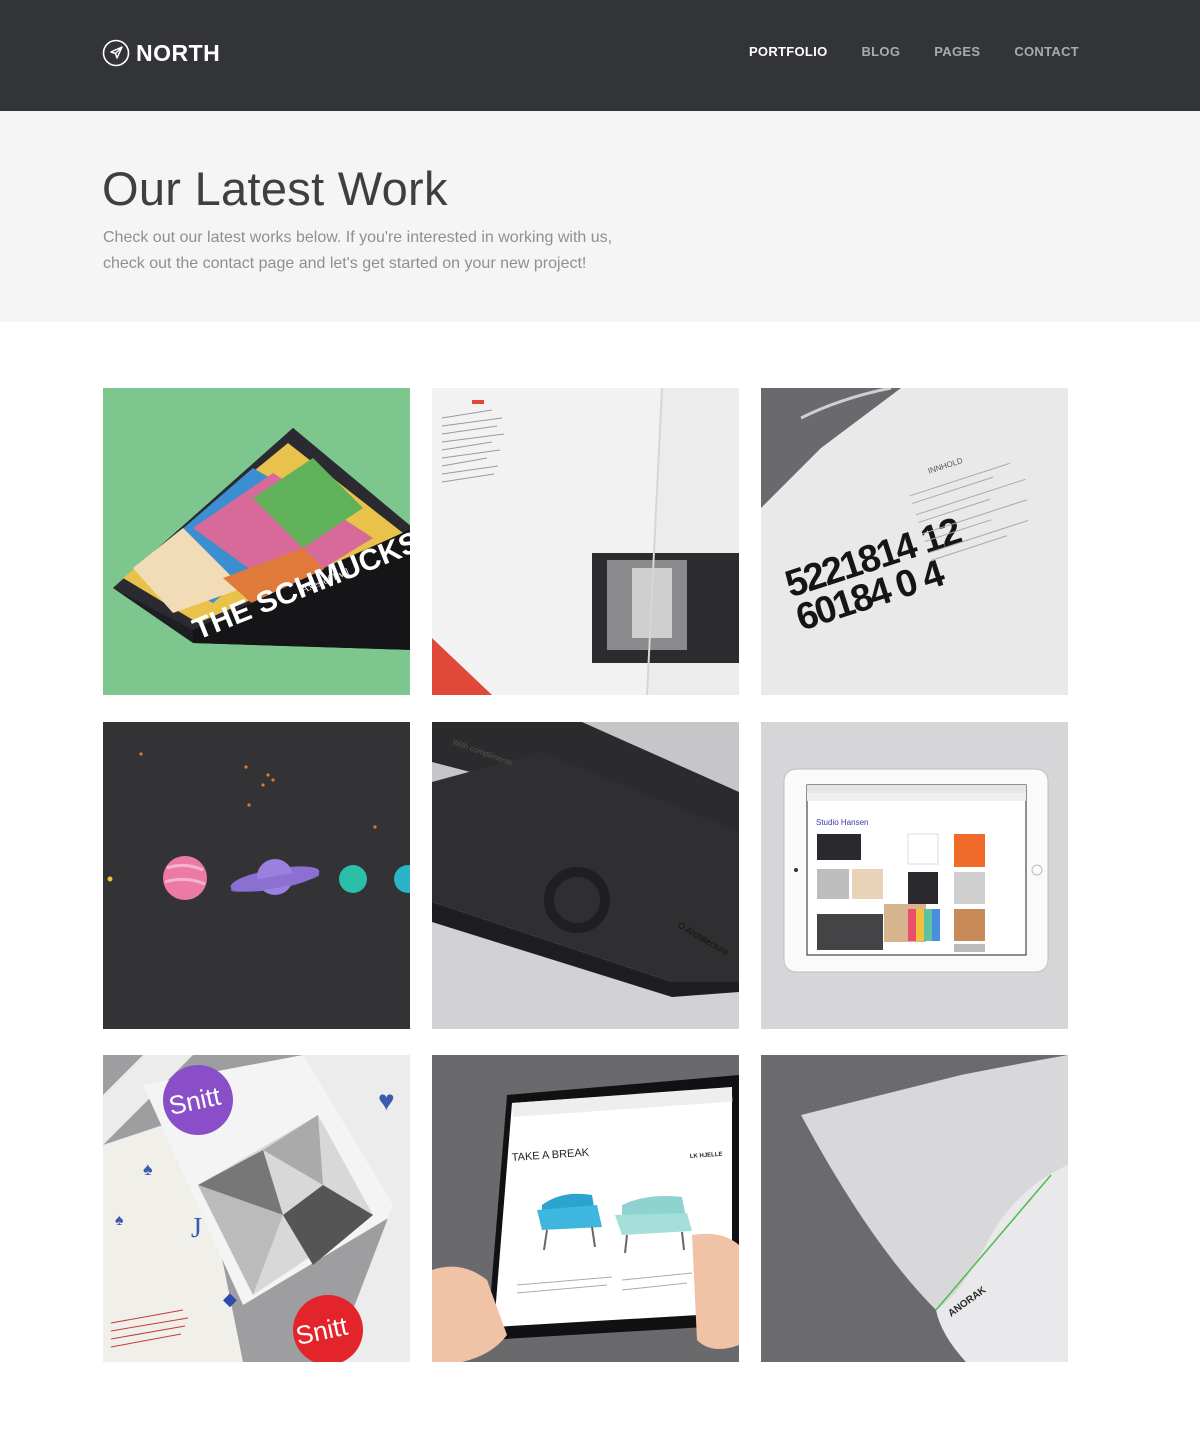 This screenshot has height=1454, width=1200. I want to click on portfolio-item-brochure-spread, so click(585, 541).